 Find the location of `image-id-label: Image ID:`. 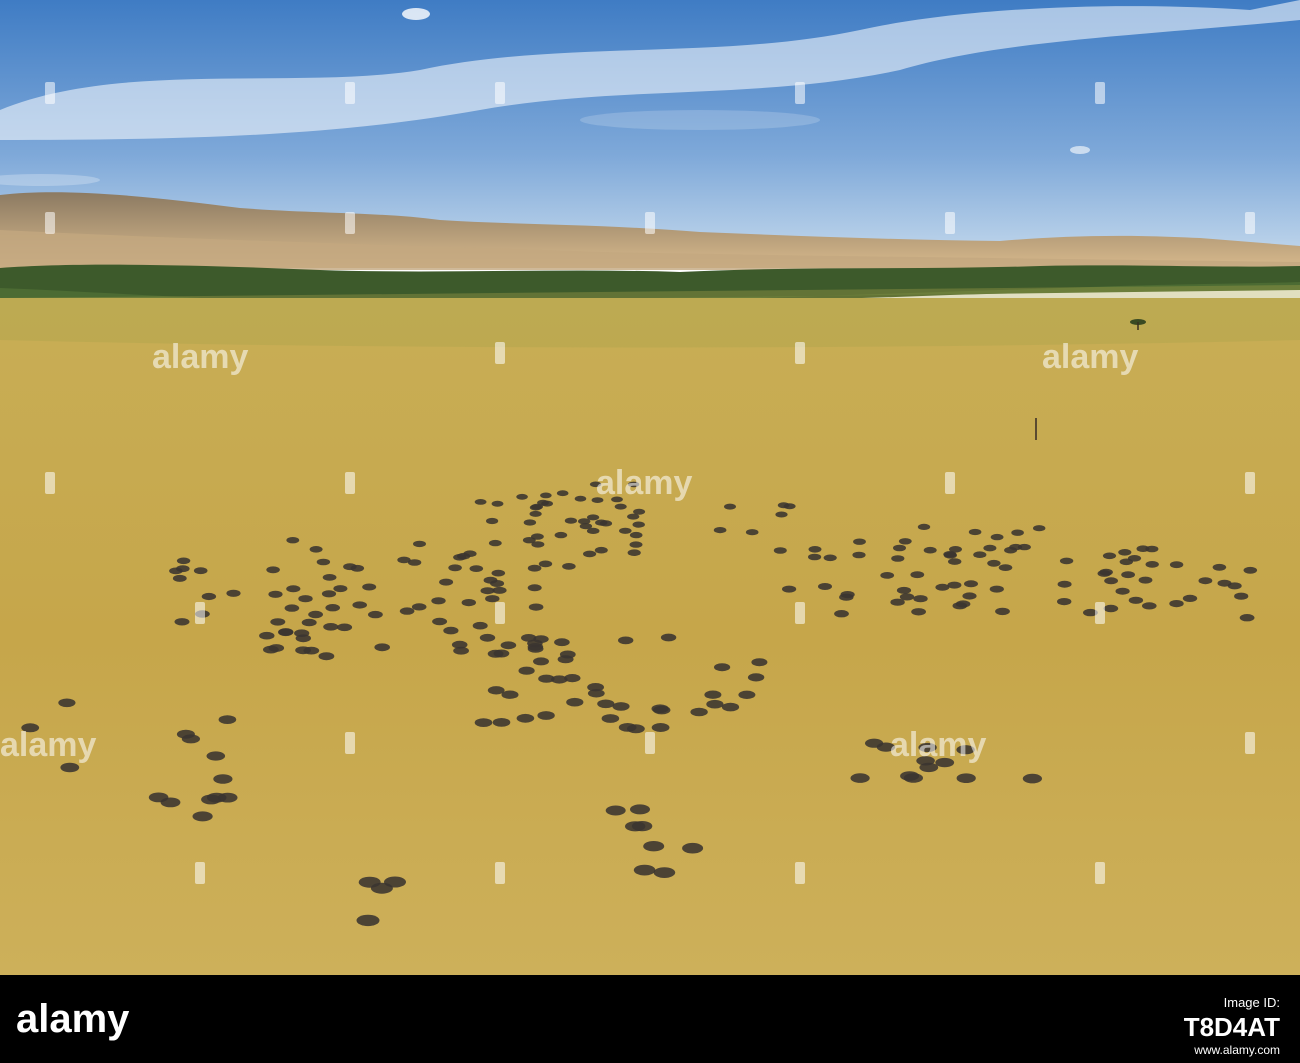

image-id-label: Image ID: is located at coordinates (1251, 1002).